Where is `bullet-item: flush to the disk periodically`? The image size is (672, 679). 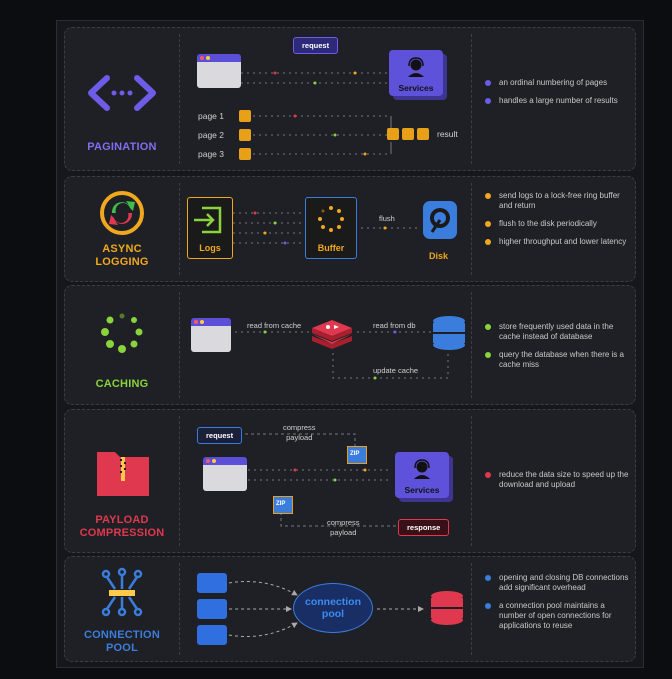
bullet-item: flush to the disk periodically is located at coordinates (556, 224).